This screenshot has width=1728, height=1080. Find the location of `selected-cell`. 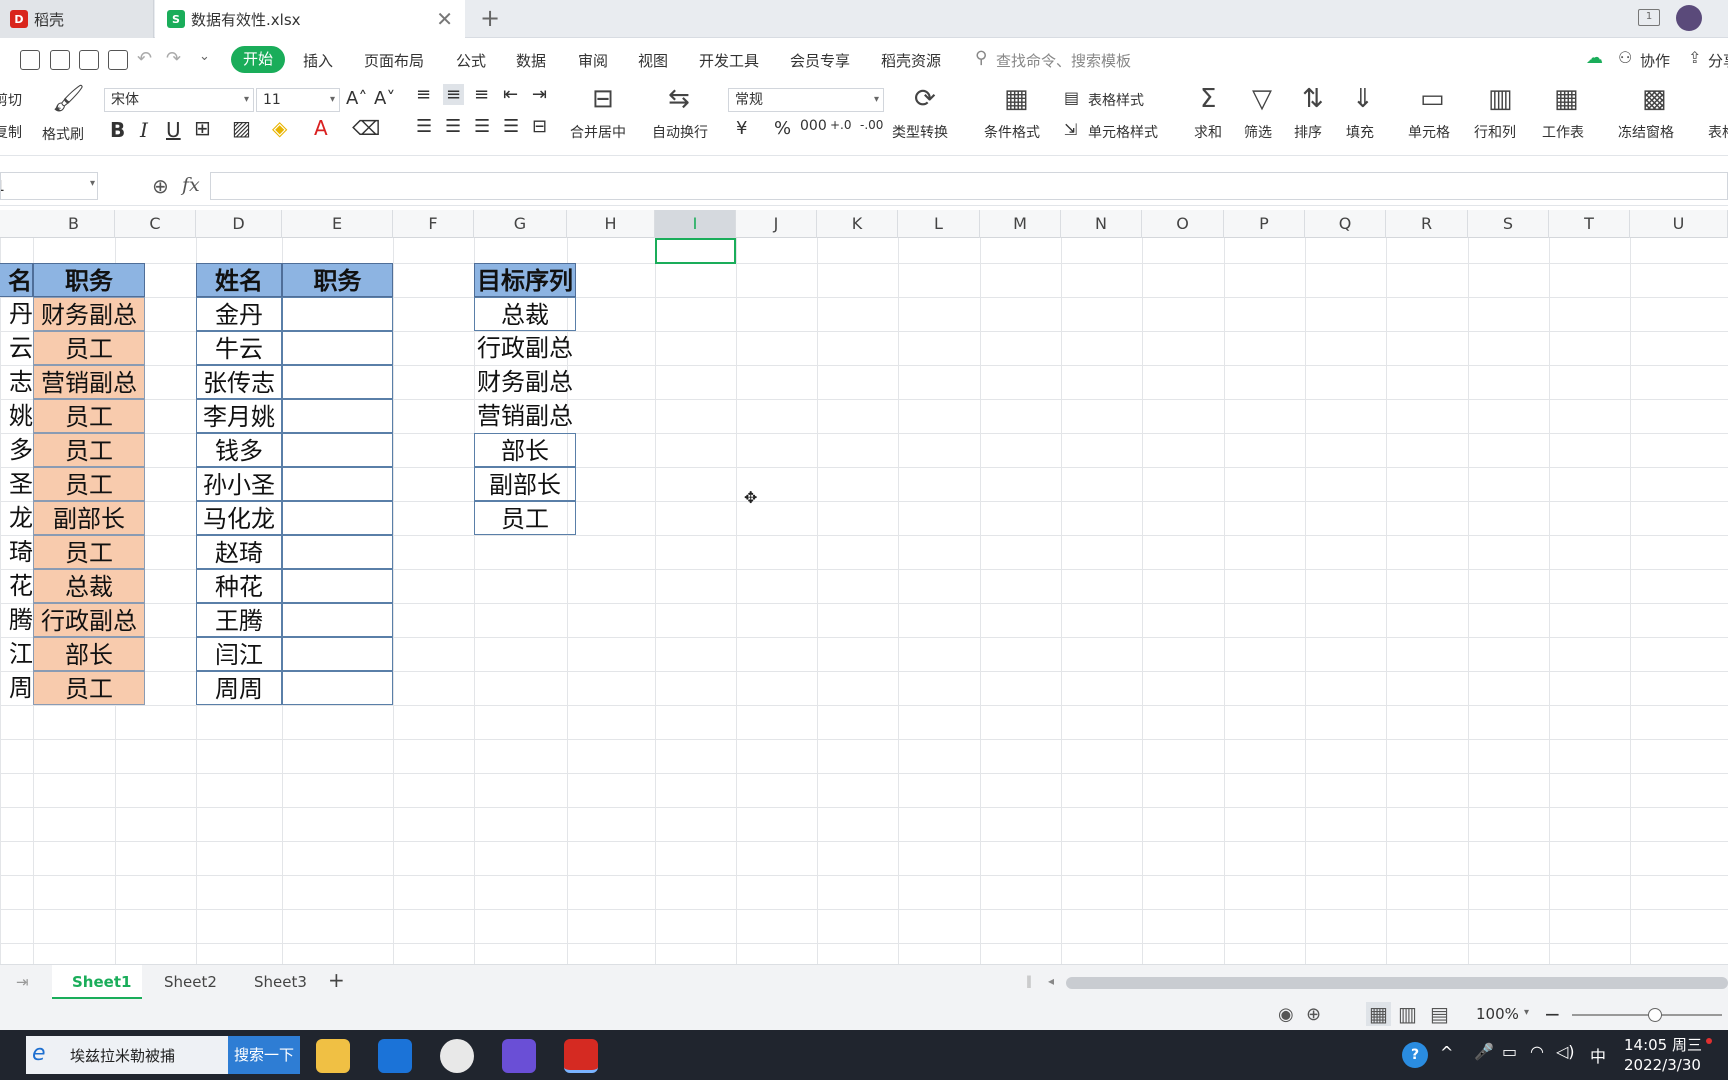

selected-cell is located at coordinates (695, 251).